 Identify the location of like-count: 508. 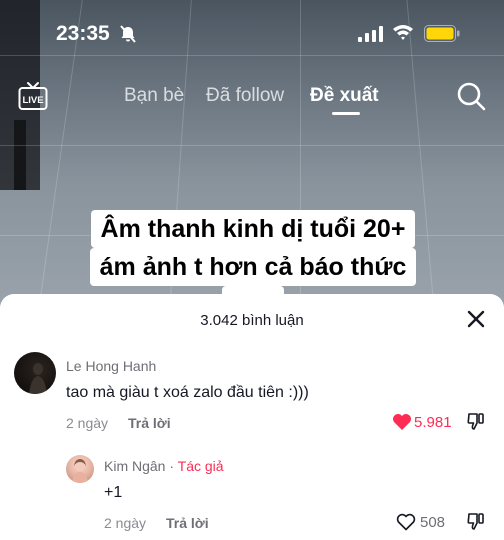
(433, 522).